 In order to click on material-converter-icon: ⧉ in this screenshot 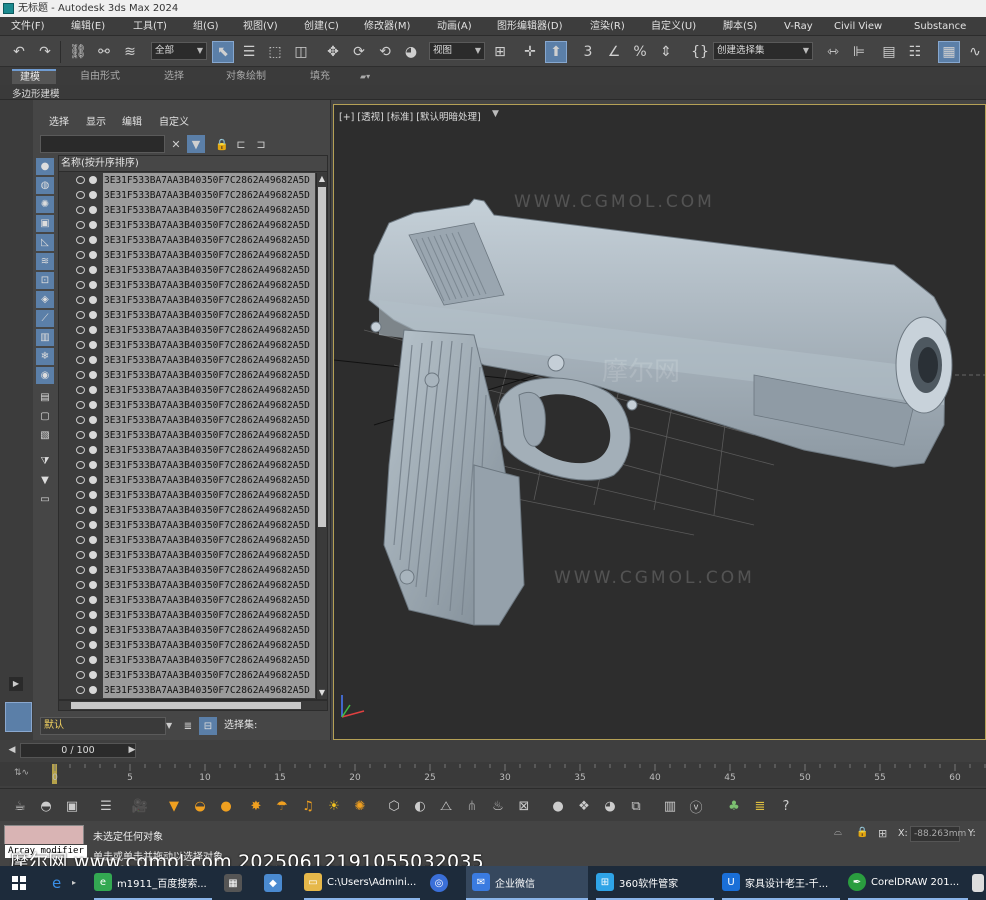, I will do `click(636, 806)`.